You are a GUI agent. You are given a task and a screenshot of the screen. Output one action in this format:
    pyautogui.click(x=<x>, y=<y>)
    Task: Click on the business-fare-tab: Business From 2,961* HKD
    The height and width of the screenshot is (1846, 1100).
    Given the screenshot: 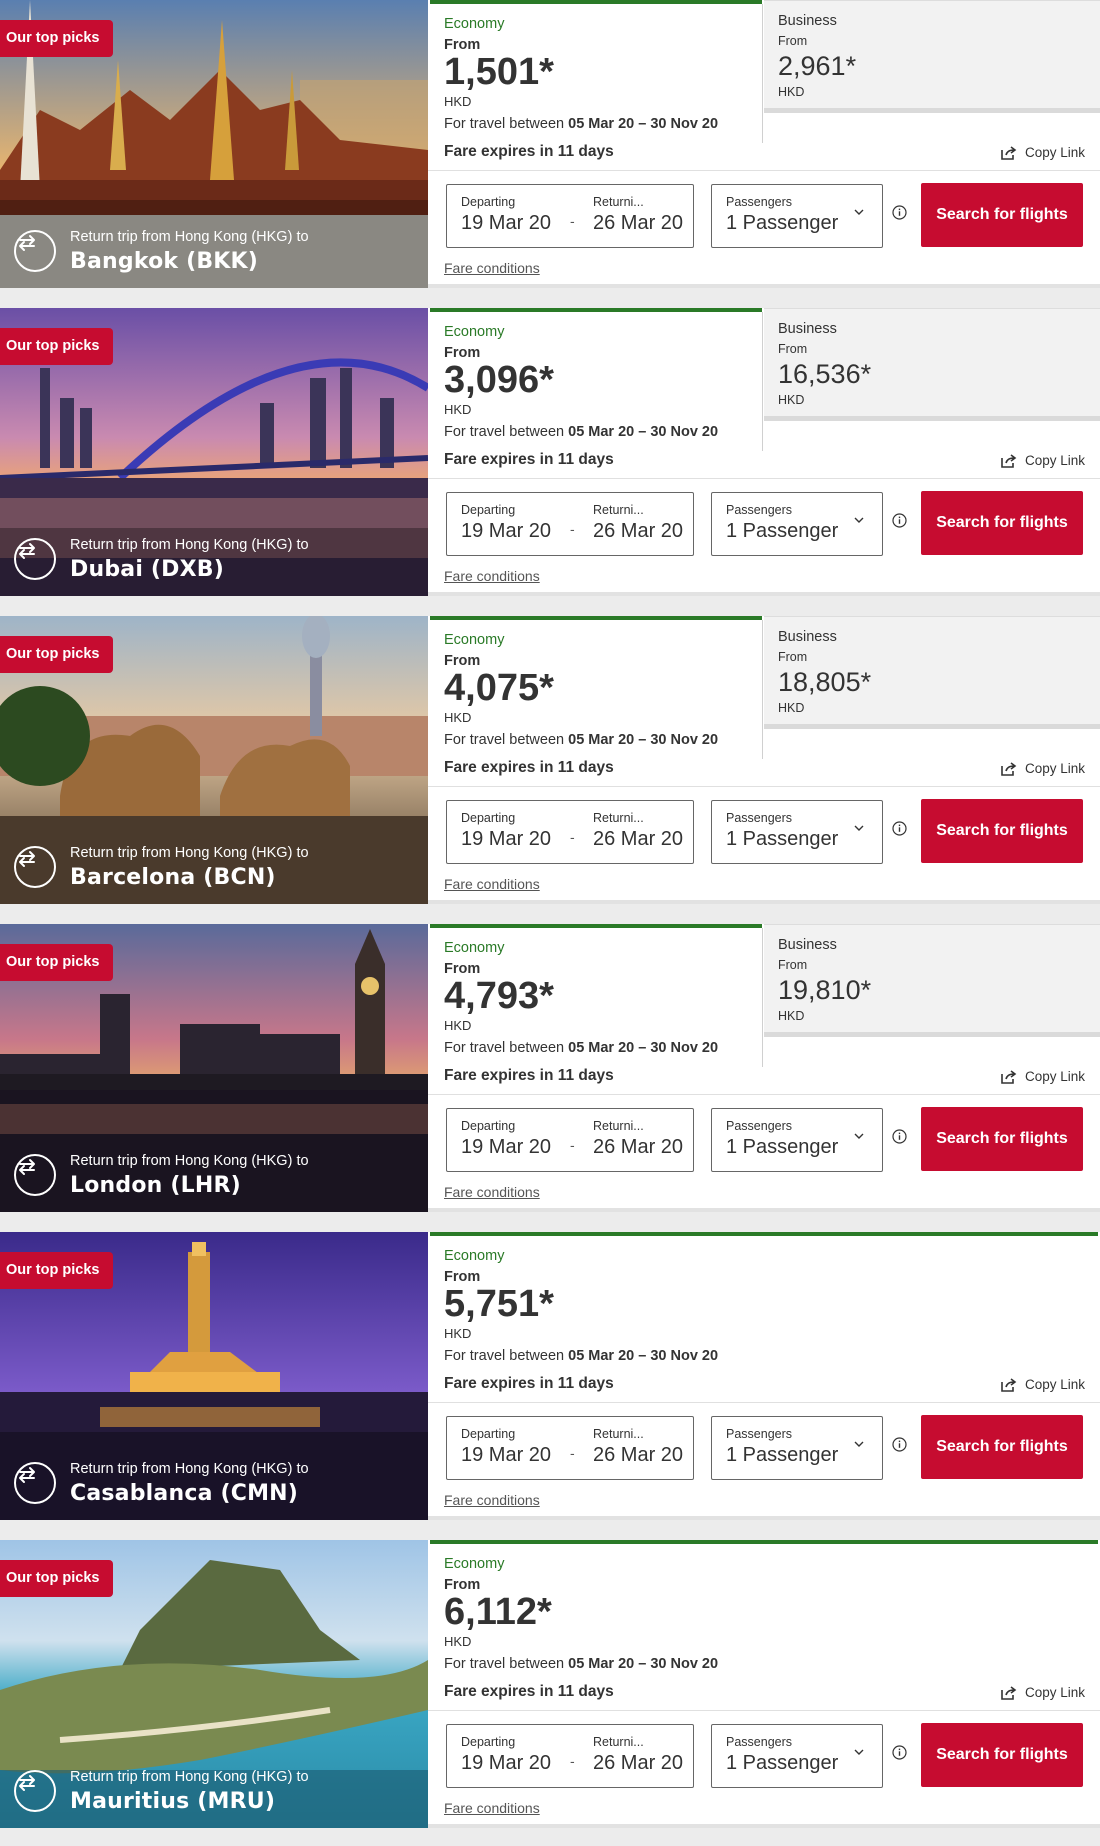 What is the action you would take?
    pyautogui.click(x=932, y=56)
    